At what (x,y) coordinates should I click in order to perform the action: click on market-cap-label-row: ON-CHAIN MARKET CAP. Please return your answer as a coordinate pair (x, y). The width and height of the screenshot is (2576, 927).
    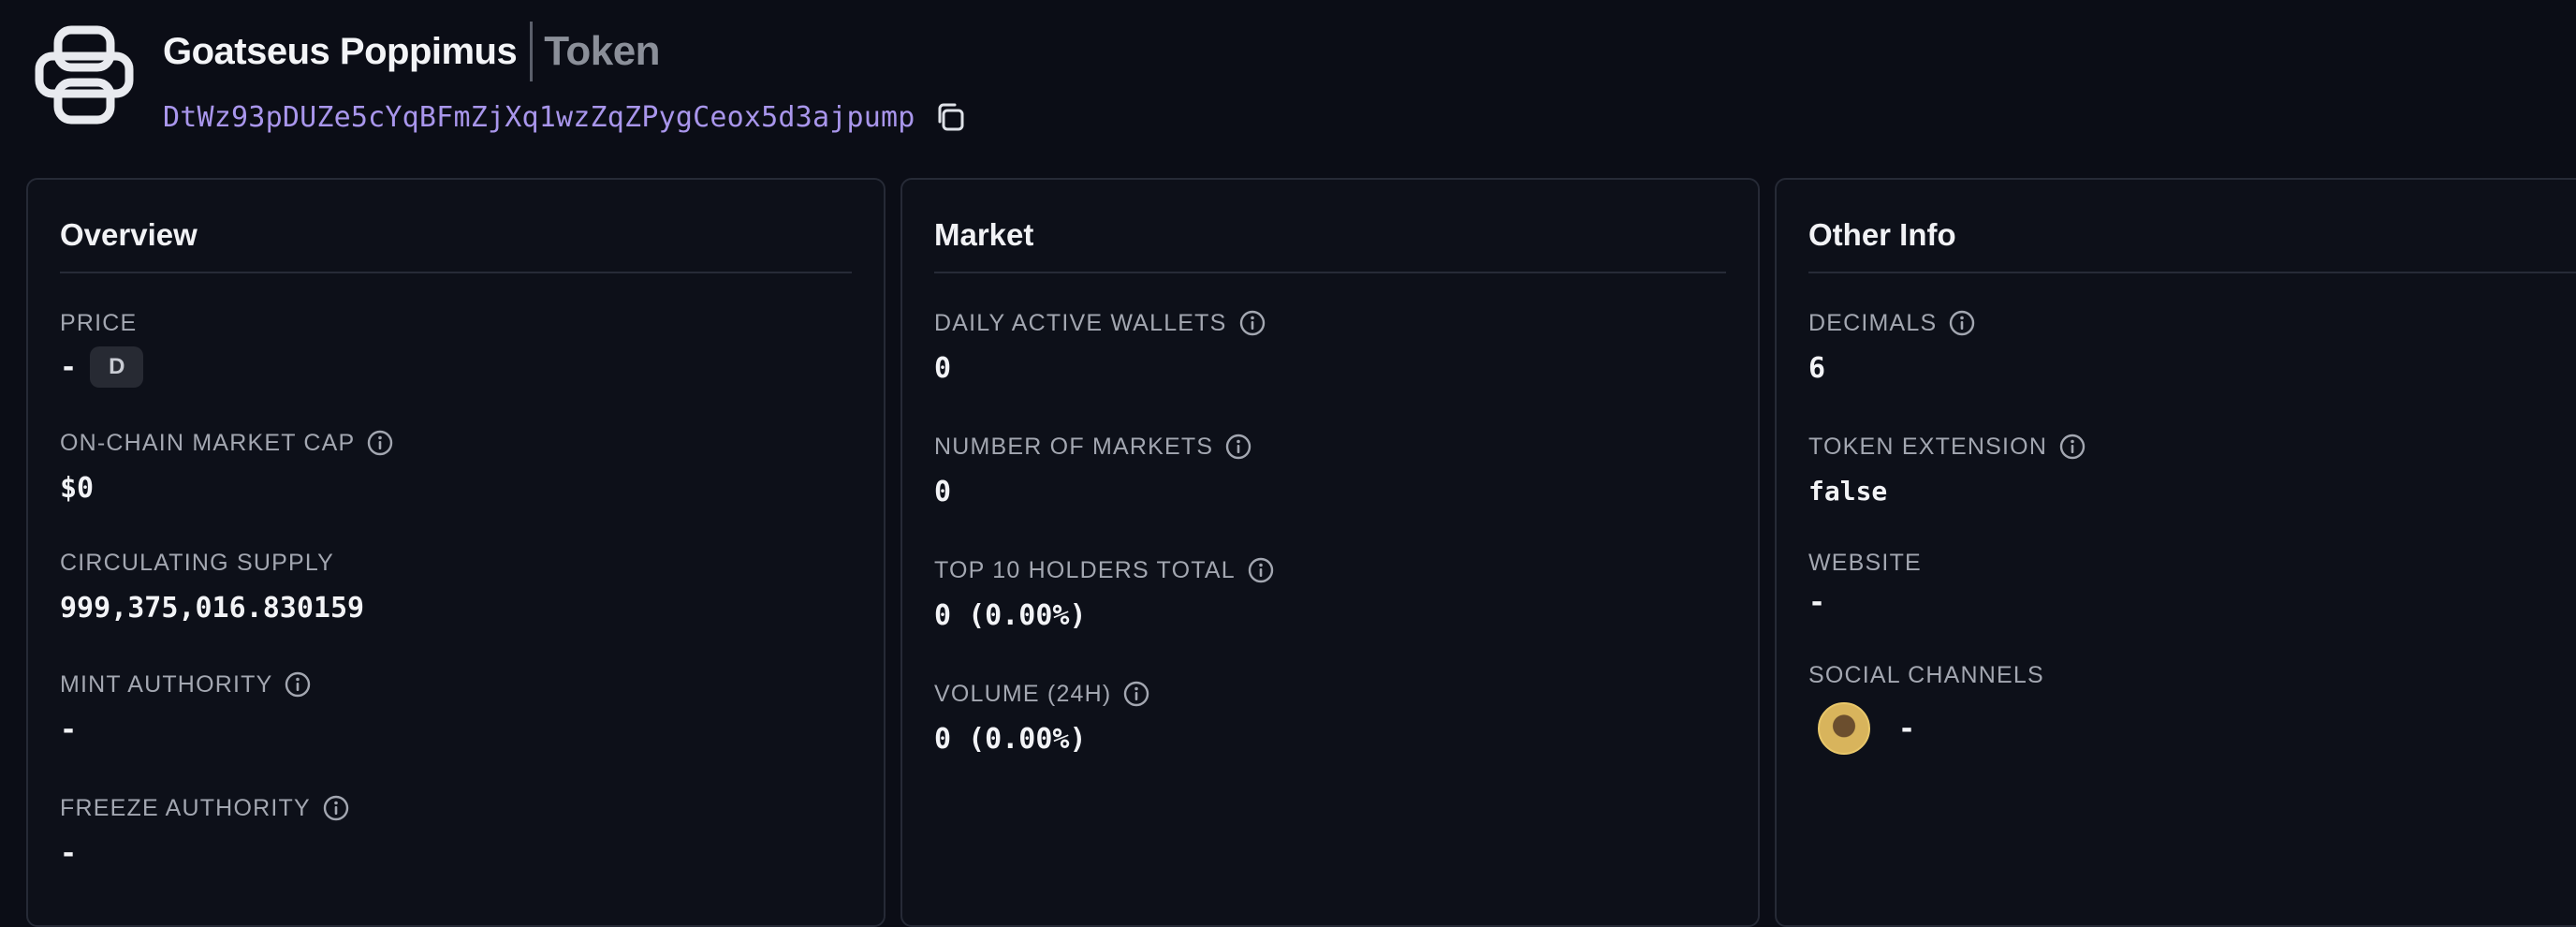
    Looking at the image, I should click on (227, 443).